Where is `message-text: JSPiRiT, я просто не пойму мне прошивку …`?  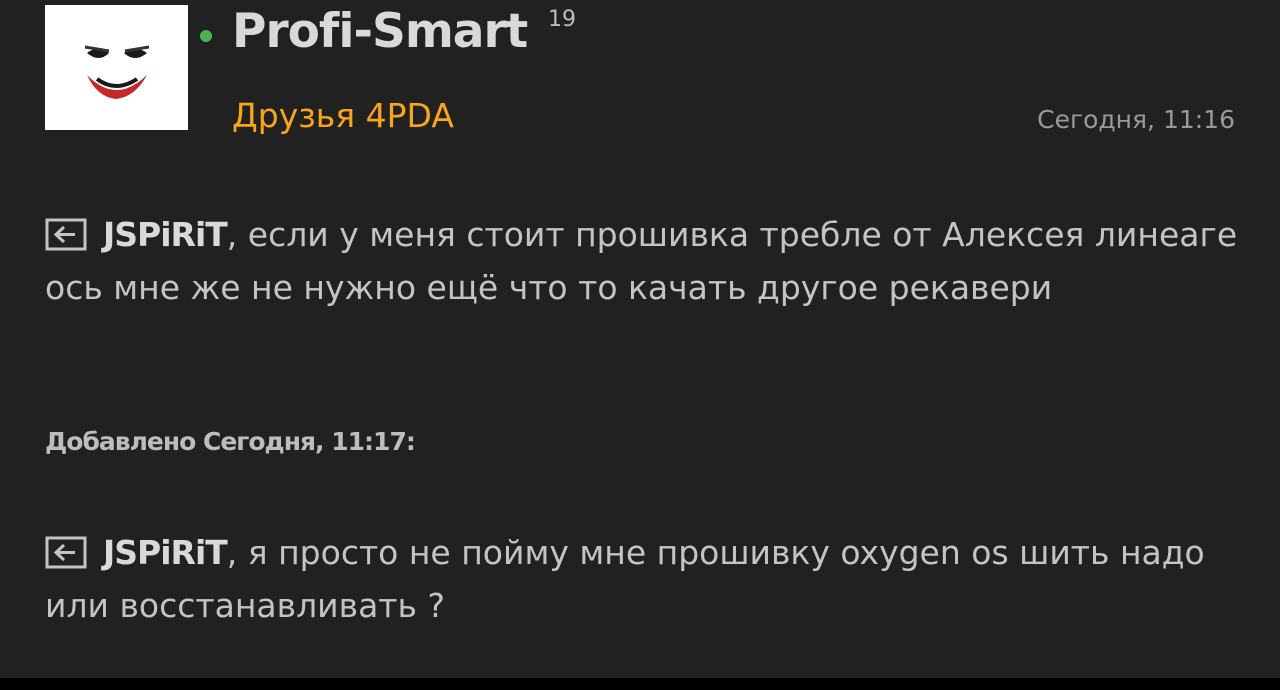
message-text: JSPiRiT, я просто не пойму мне прошивку … is located at coordinates (645, 579).